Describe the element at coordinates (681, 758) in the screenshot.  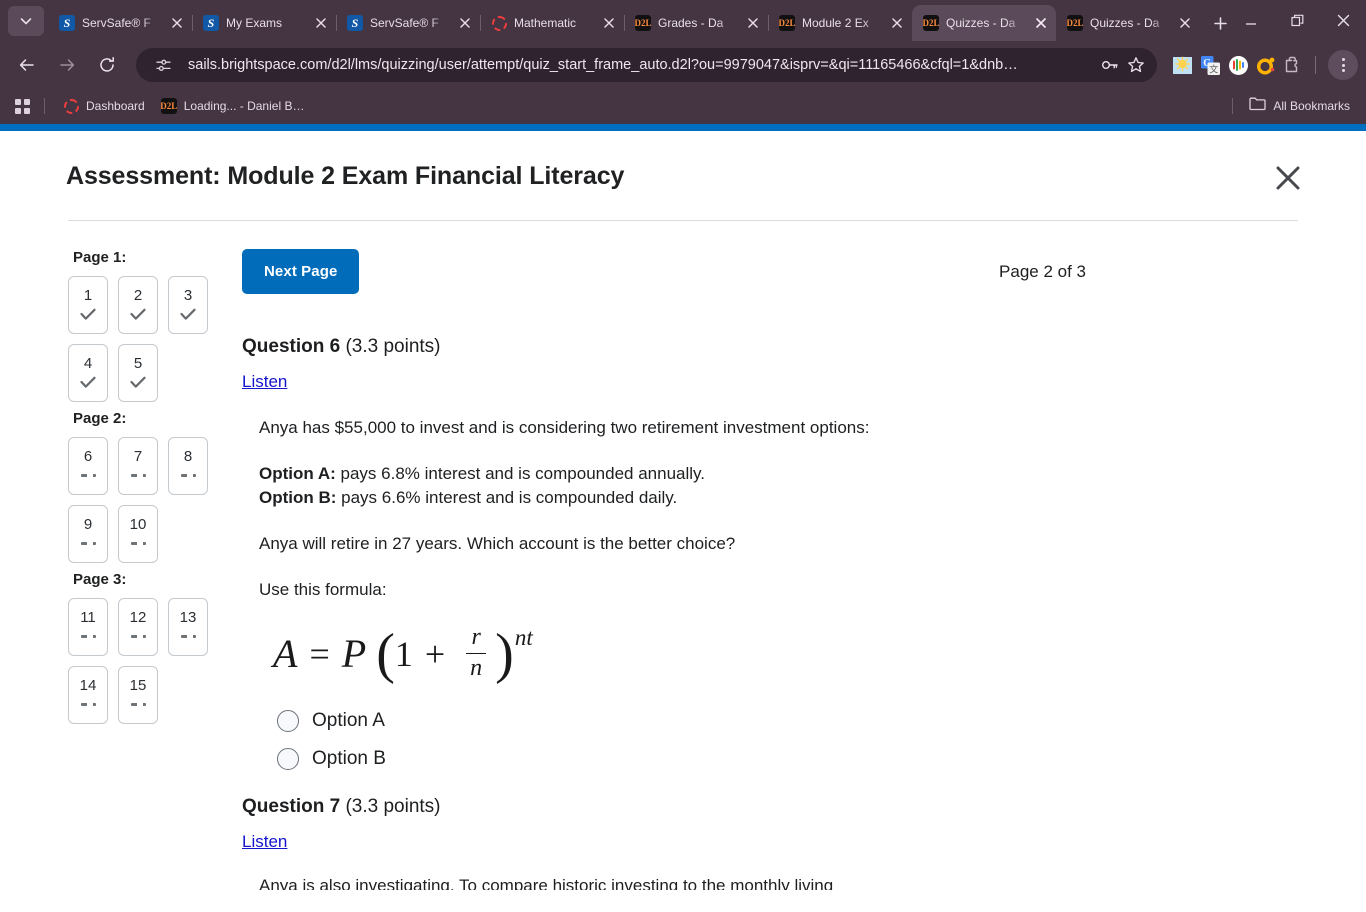
I see `choice-option-b: Option B` at that location.